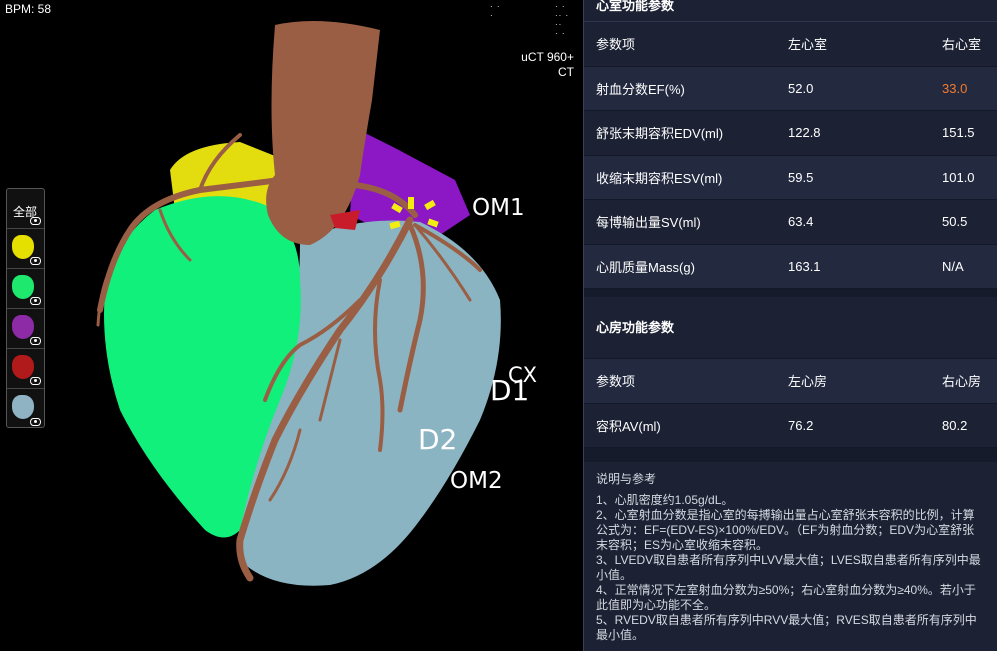 This screenshot has width=997, height=651. What do you see at coordinates (801, 425) in the screenshot?
I see `row-left-value: 76.2` at bounding box center [801, 425].